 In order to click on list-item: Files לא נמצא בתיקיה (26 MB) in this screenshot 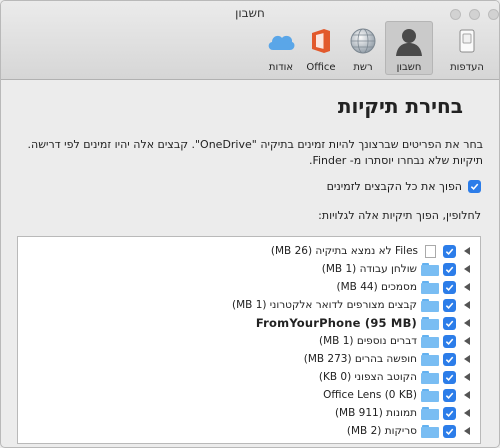, I will do `click(370, 251)`.